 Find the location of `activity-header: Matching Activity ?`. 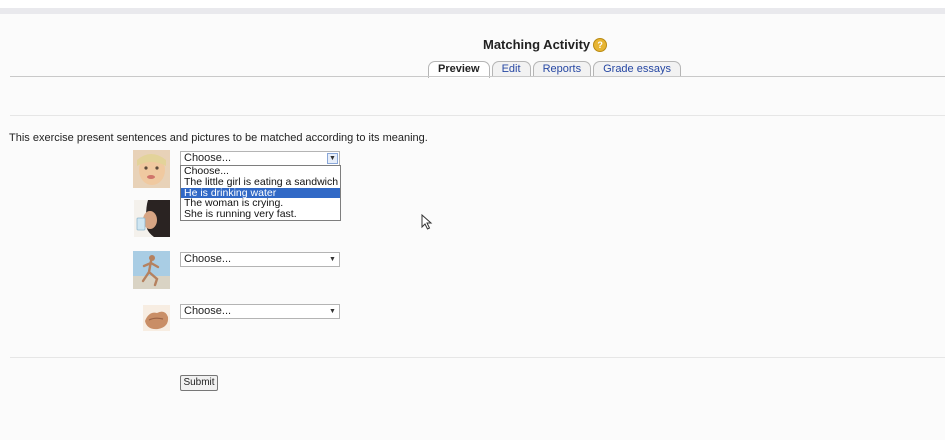

activity-header: Matching Activity ? is located at coordinates (545, 44).